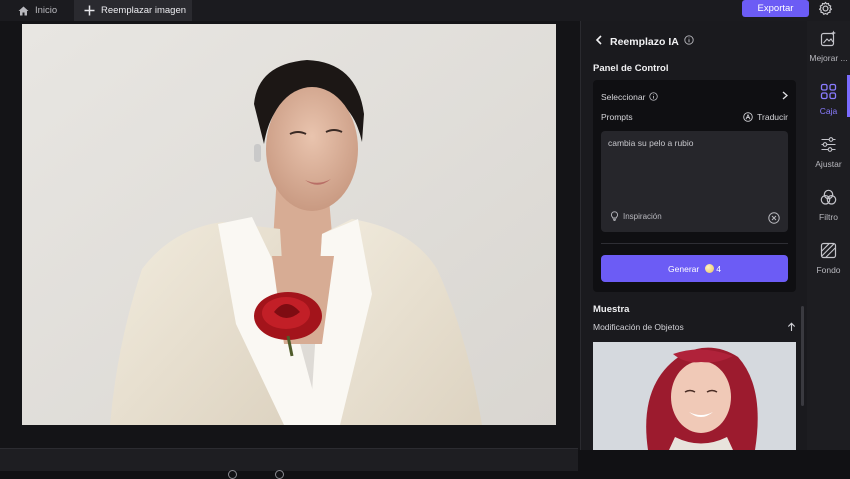 The image size is (850, 479). Describe the element at coordinates (828, 111) in the screenshot. I see `tool-box-label: Caja` at that location.